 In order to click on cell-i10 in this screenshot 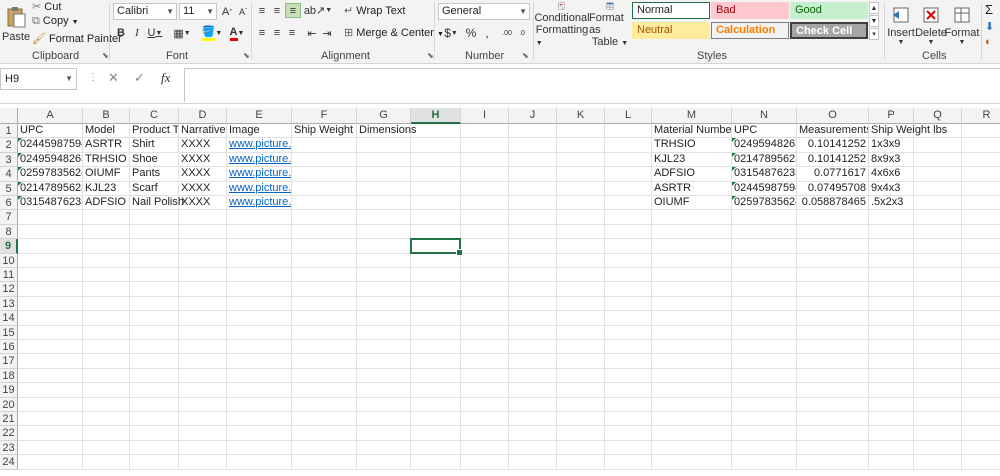, I will do `click(485, 260)`.